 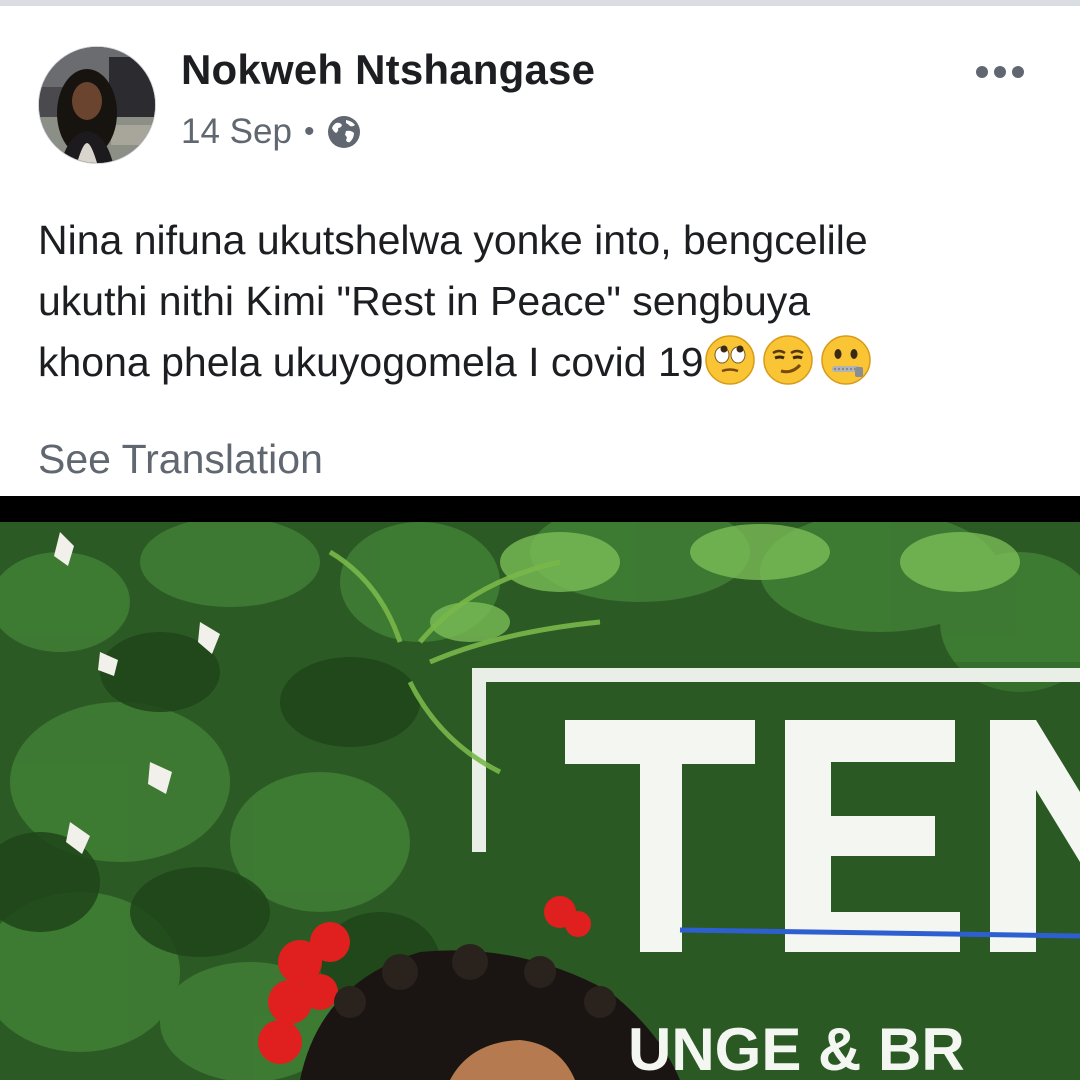 What do you see at coordinates (788, 360) in the screenshot?
I see `smirking-face-emoji` at bounding box center [788, 360].